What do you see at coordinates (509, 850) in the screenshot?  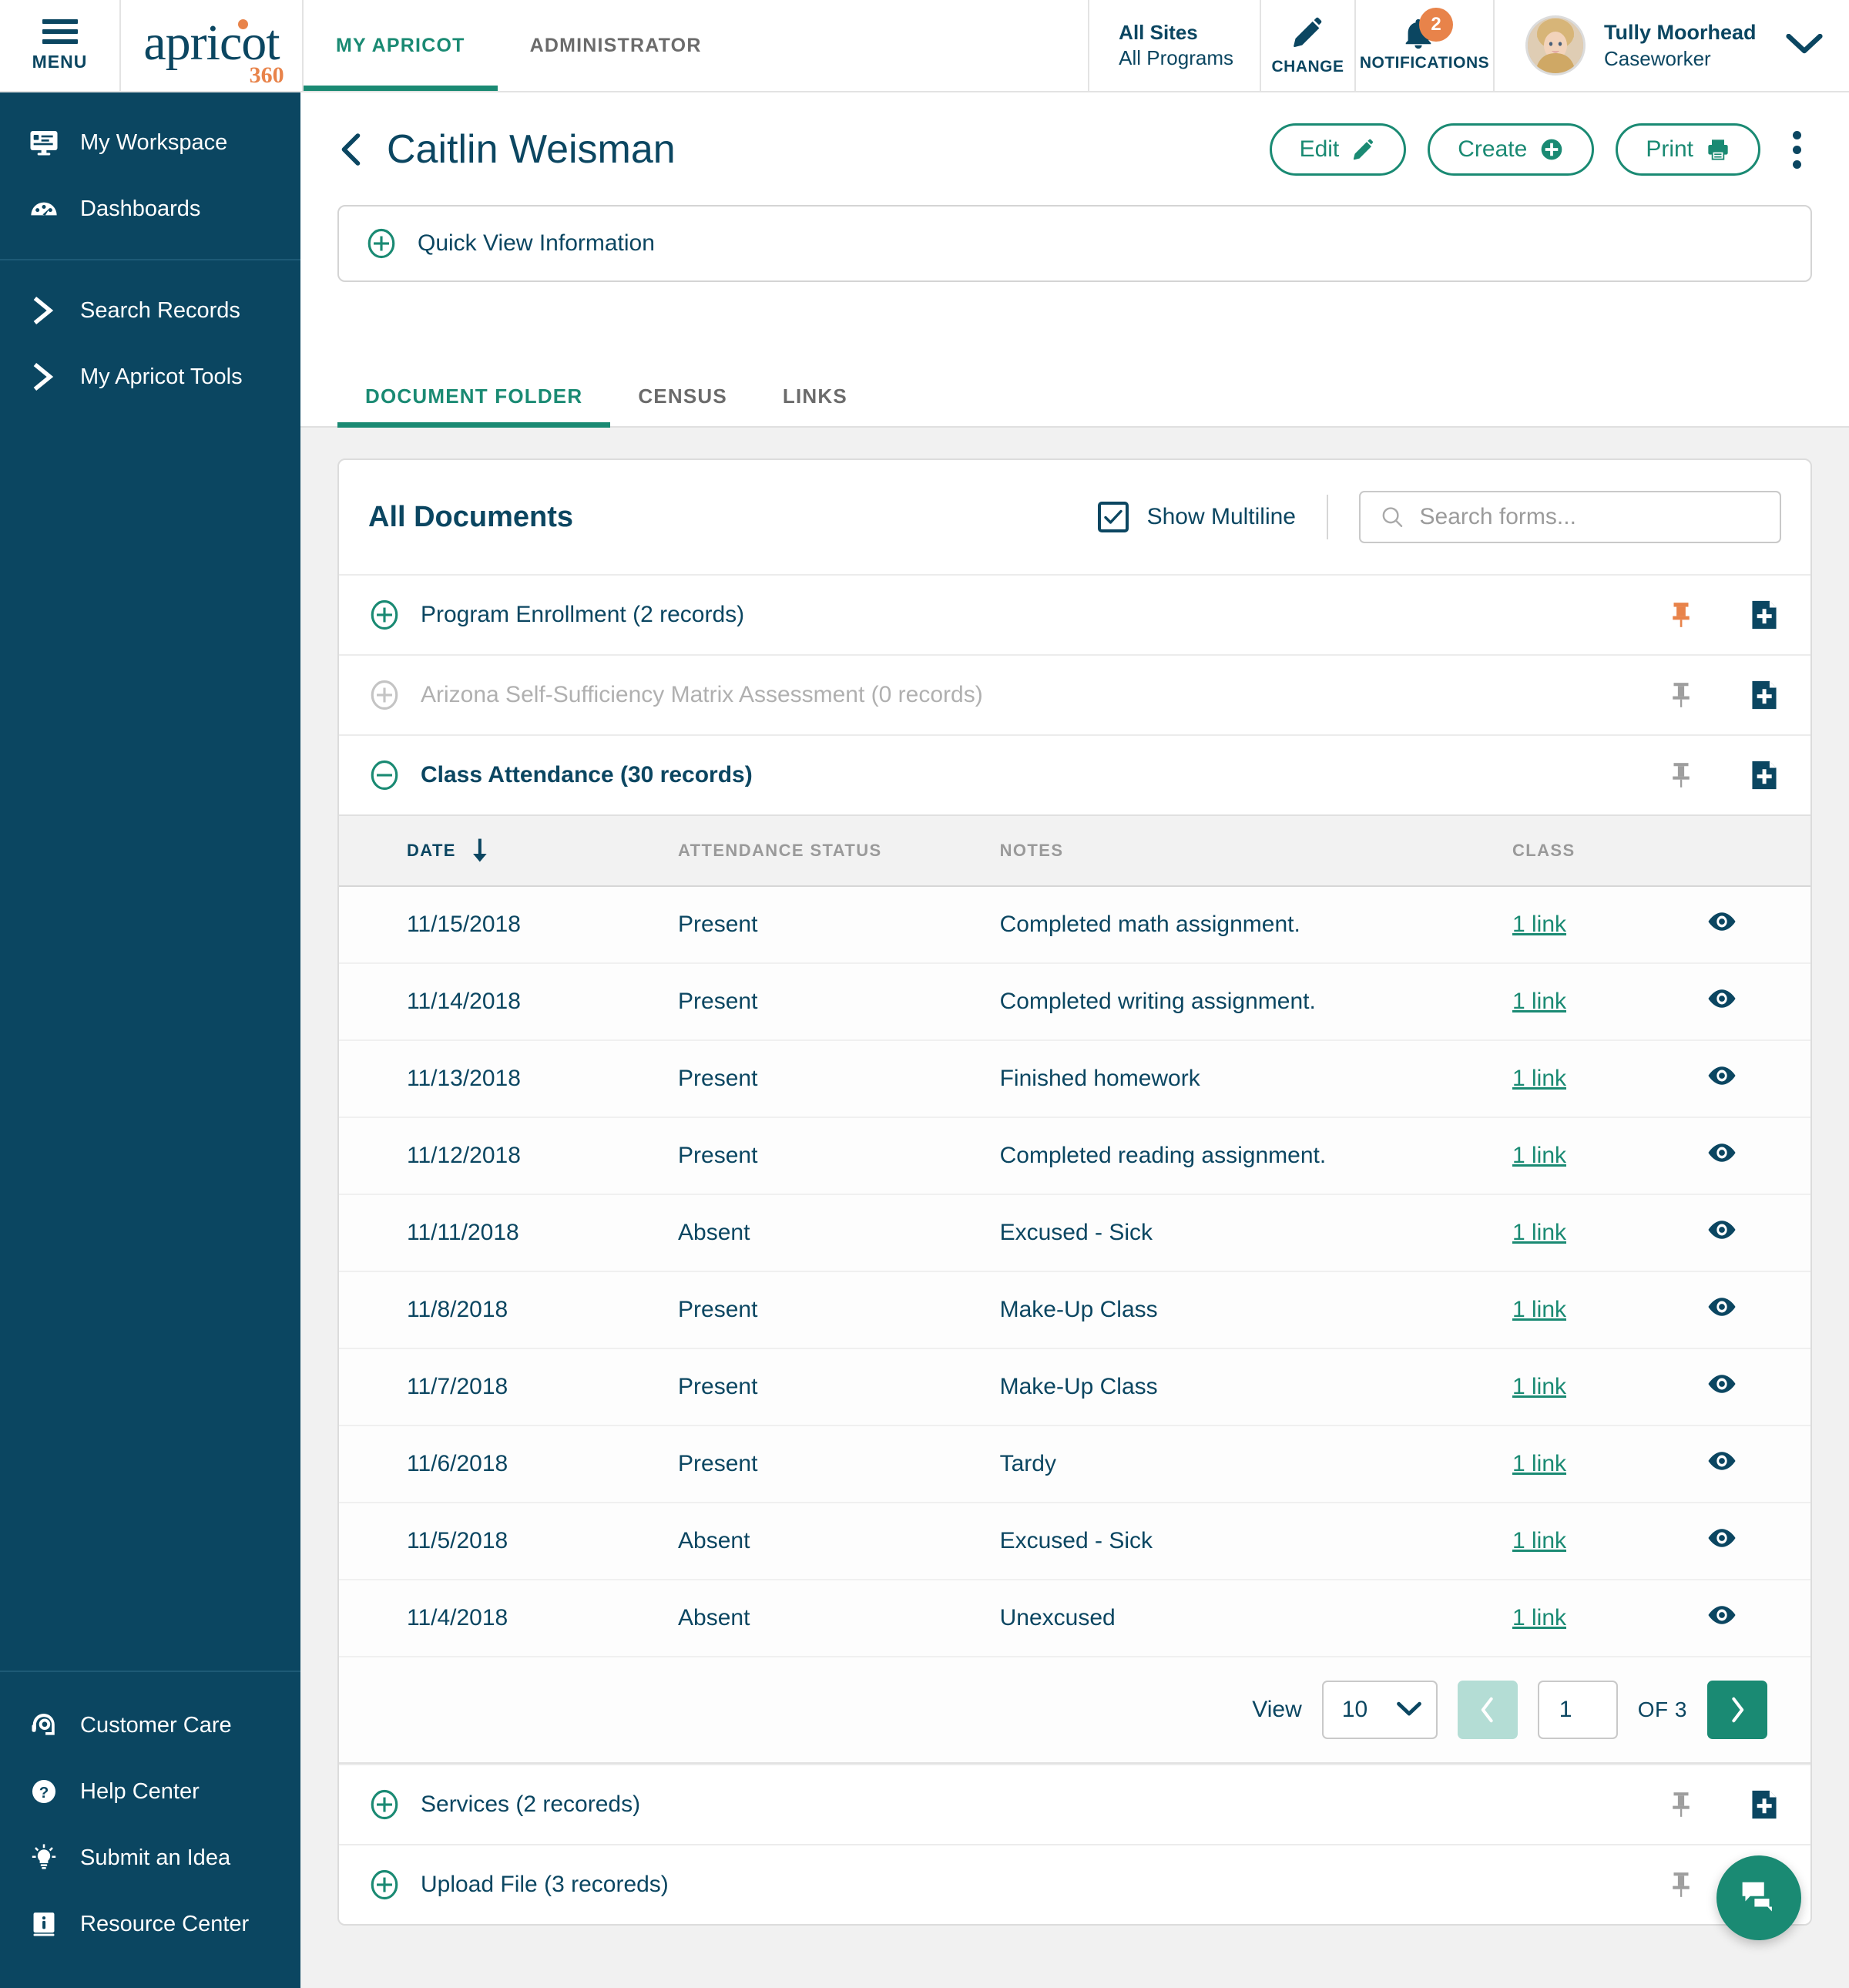 I see `column-header-date: DATE` at bounding box center [509, 850].